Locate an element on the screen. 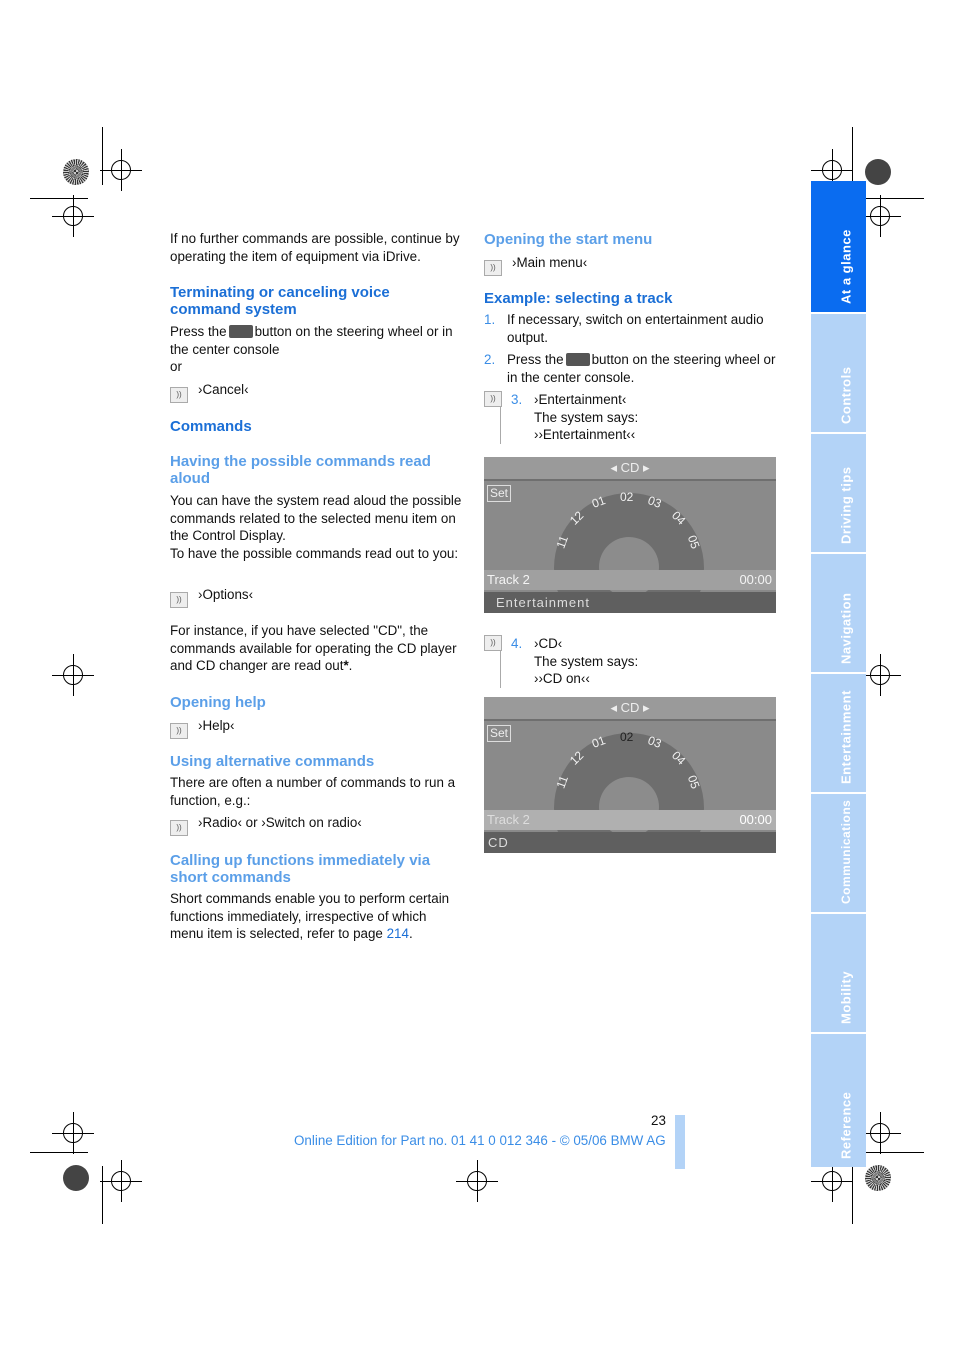 This screenshot has height=1351, width=954. voice-command: )) ›Cancel‹ is located at coordinates (209, 392).